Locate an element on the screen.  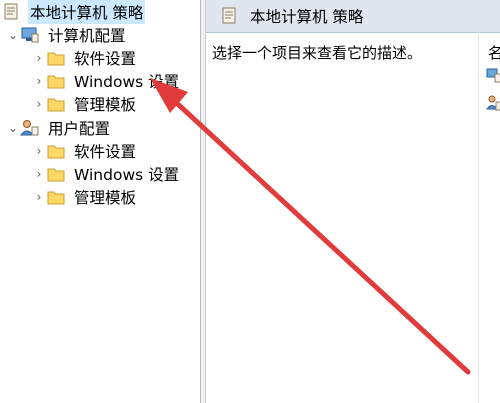
details-header: 本地计算机 策略 is located at coordinates (353, 16).